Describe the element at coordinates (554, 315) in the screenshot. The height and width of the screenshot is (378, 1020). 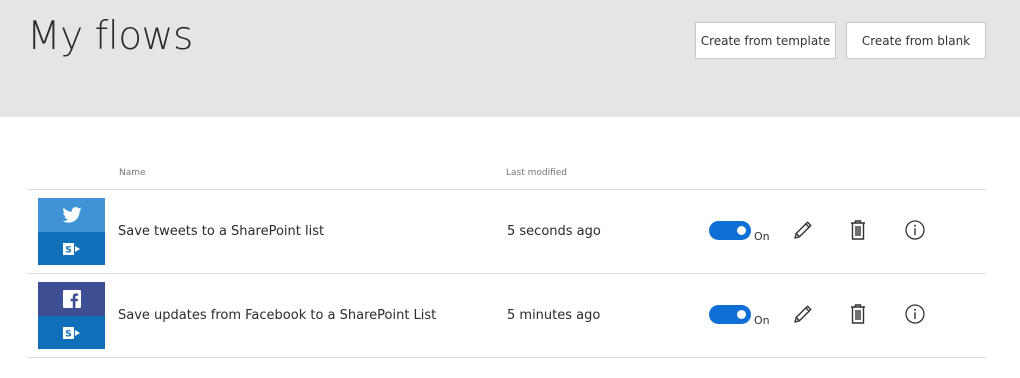
I see `flow-last-modified: 5 minutes ago` at that location.